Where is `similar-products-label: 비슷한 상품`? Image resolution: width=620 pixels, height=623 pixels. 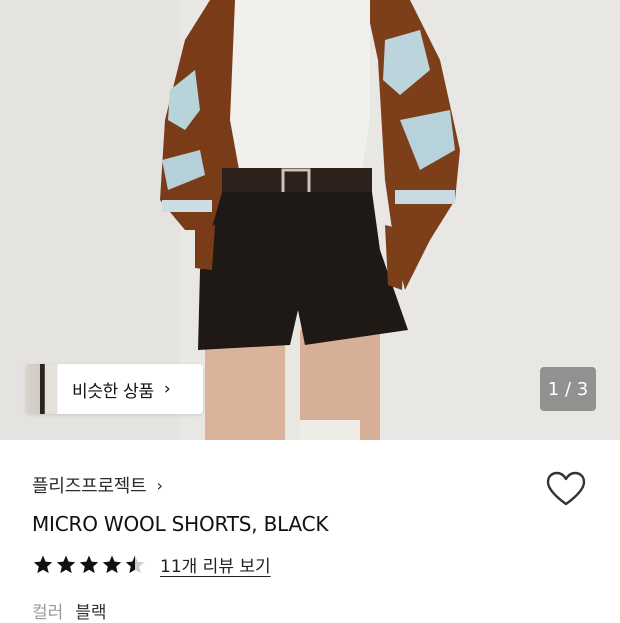 similar-products-label: 비슷한 상품 is located at coordinates (113, 391).